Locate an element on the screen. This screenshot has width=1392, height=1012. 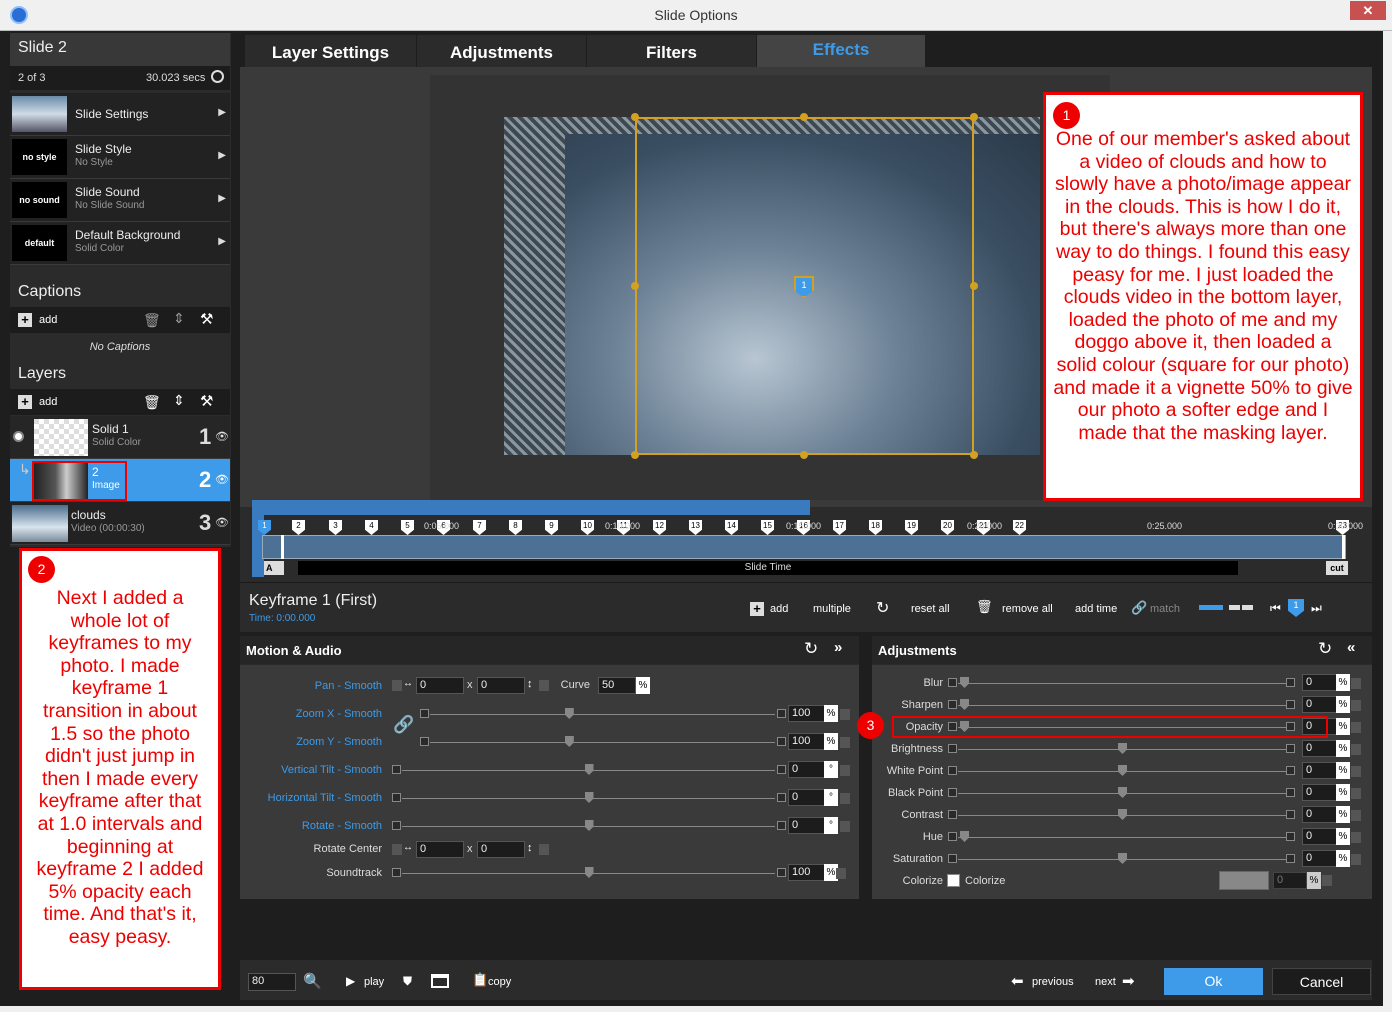
match-button: match is located at coordinates (1165, 609).